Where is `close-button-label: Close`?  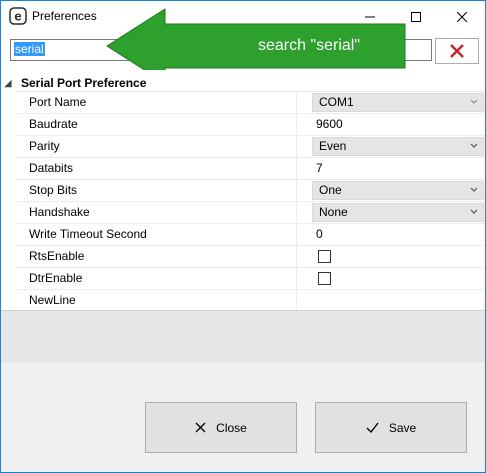 close-button-label: Close is located at coordinates (231, 427).